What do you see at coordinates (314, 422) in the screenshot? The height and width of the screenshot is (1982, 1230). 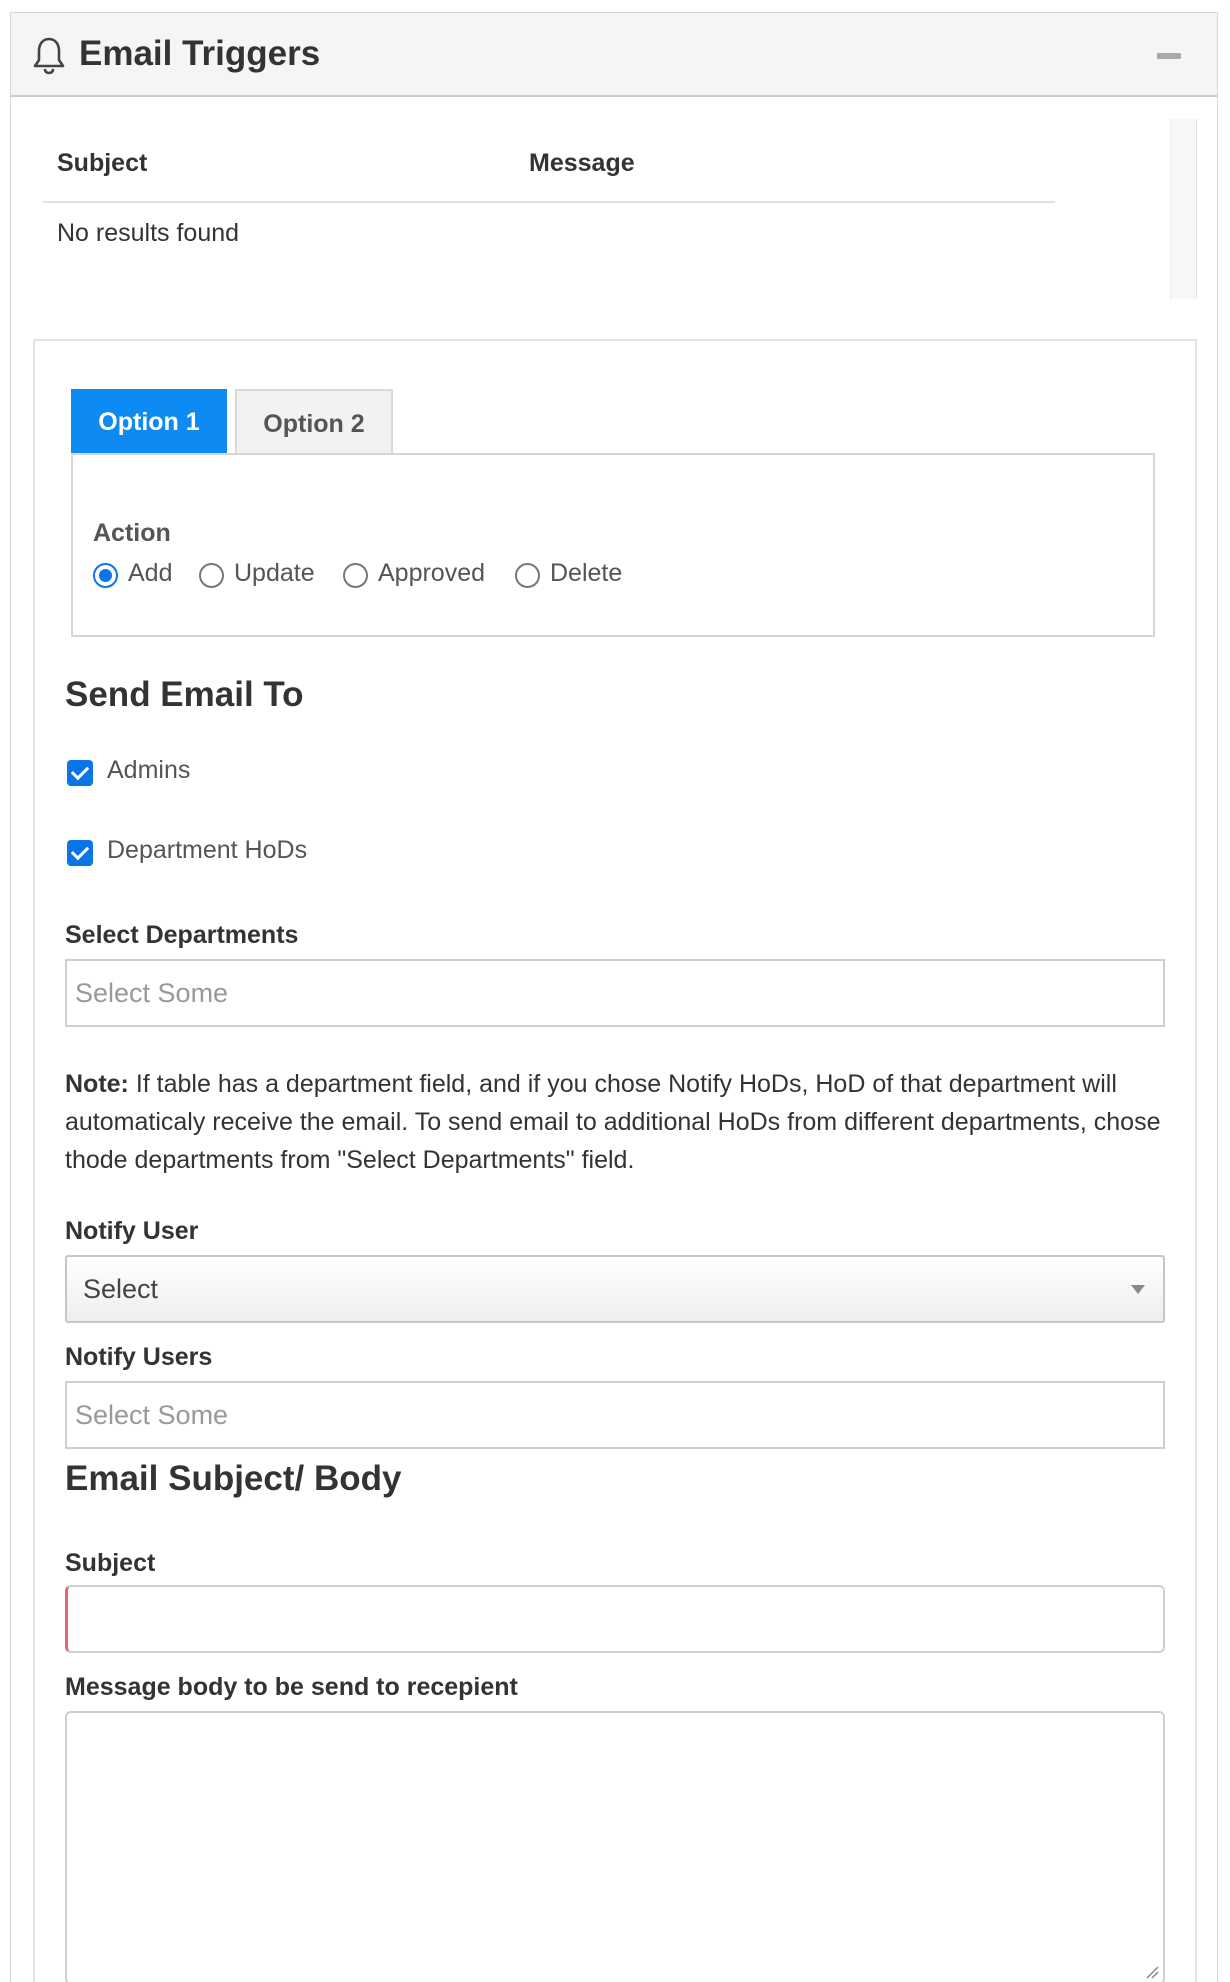 I see `tab-option-2: Option 2` at bounding box center [314, 422].